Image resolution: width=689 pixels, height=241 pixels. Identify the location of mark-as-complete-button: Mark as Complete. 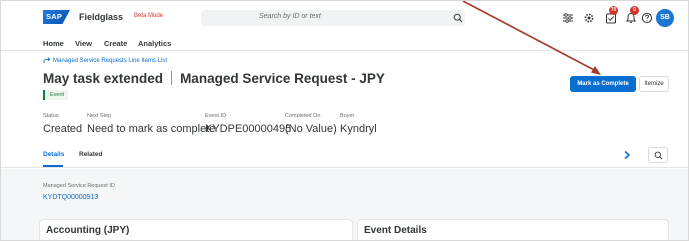
(603, 84).